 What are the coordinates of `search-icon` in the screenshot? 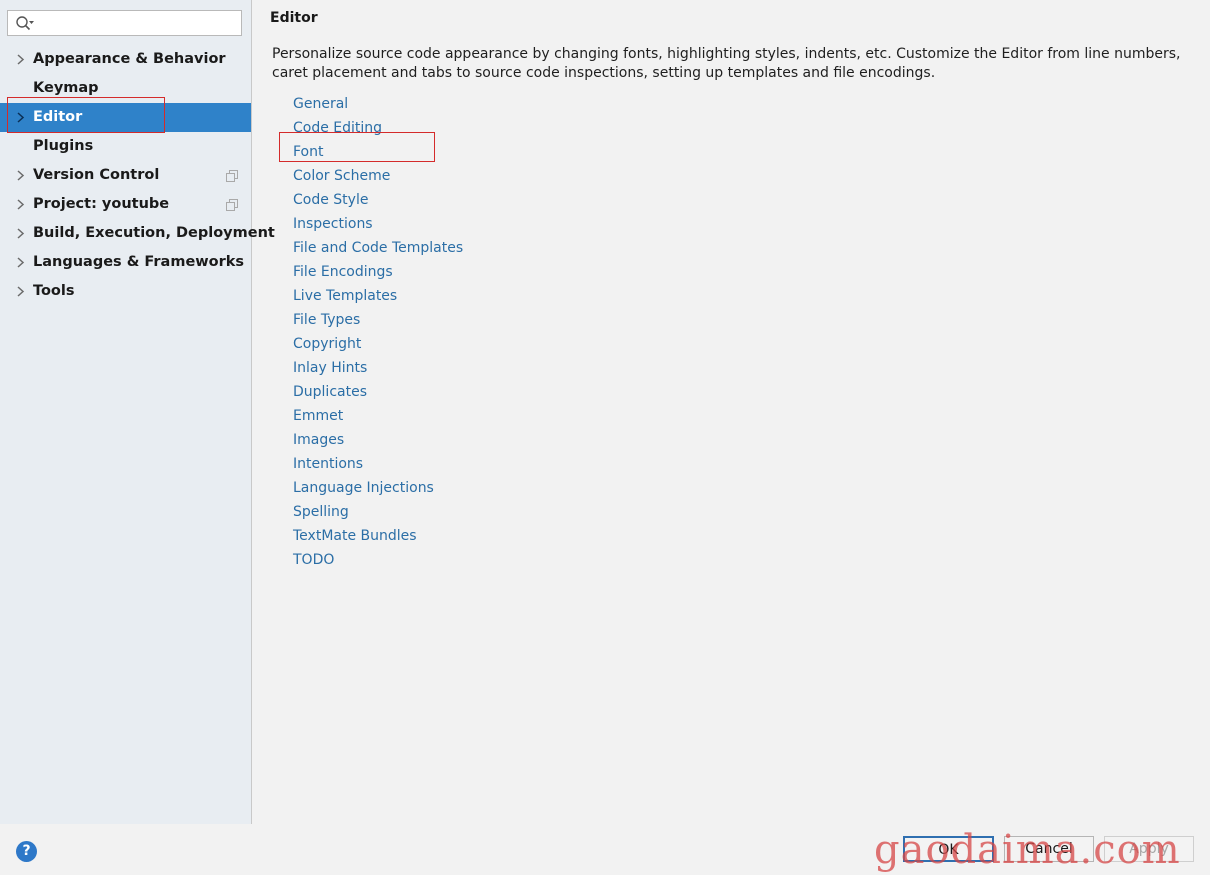 It's located at (25, 23).